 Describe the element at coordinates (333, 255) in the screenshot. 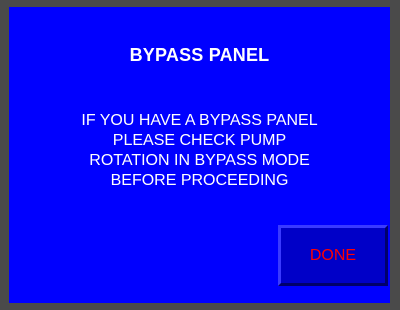

I see `done-button: DONE` at that location.